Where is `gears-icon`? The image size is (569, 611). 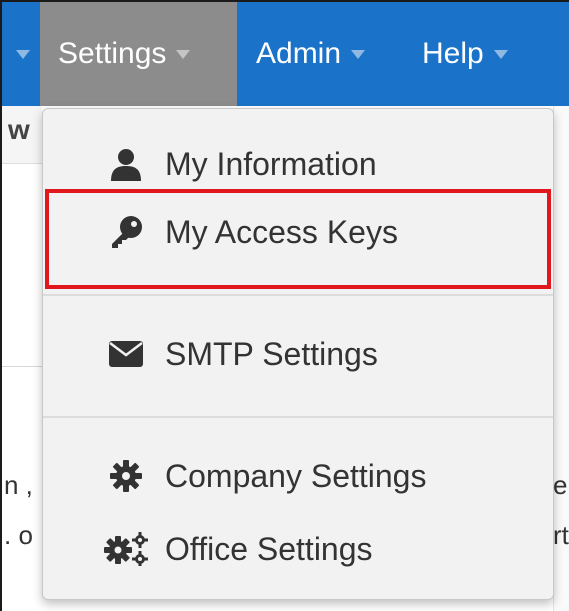
gears-icon is located at coordinates (126, 549).